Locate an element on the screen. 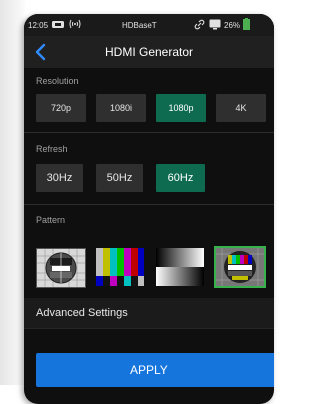  resolution-option-1080i: 1080i is located at coordinates (121, 108).